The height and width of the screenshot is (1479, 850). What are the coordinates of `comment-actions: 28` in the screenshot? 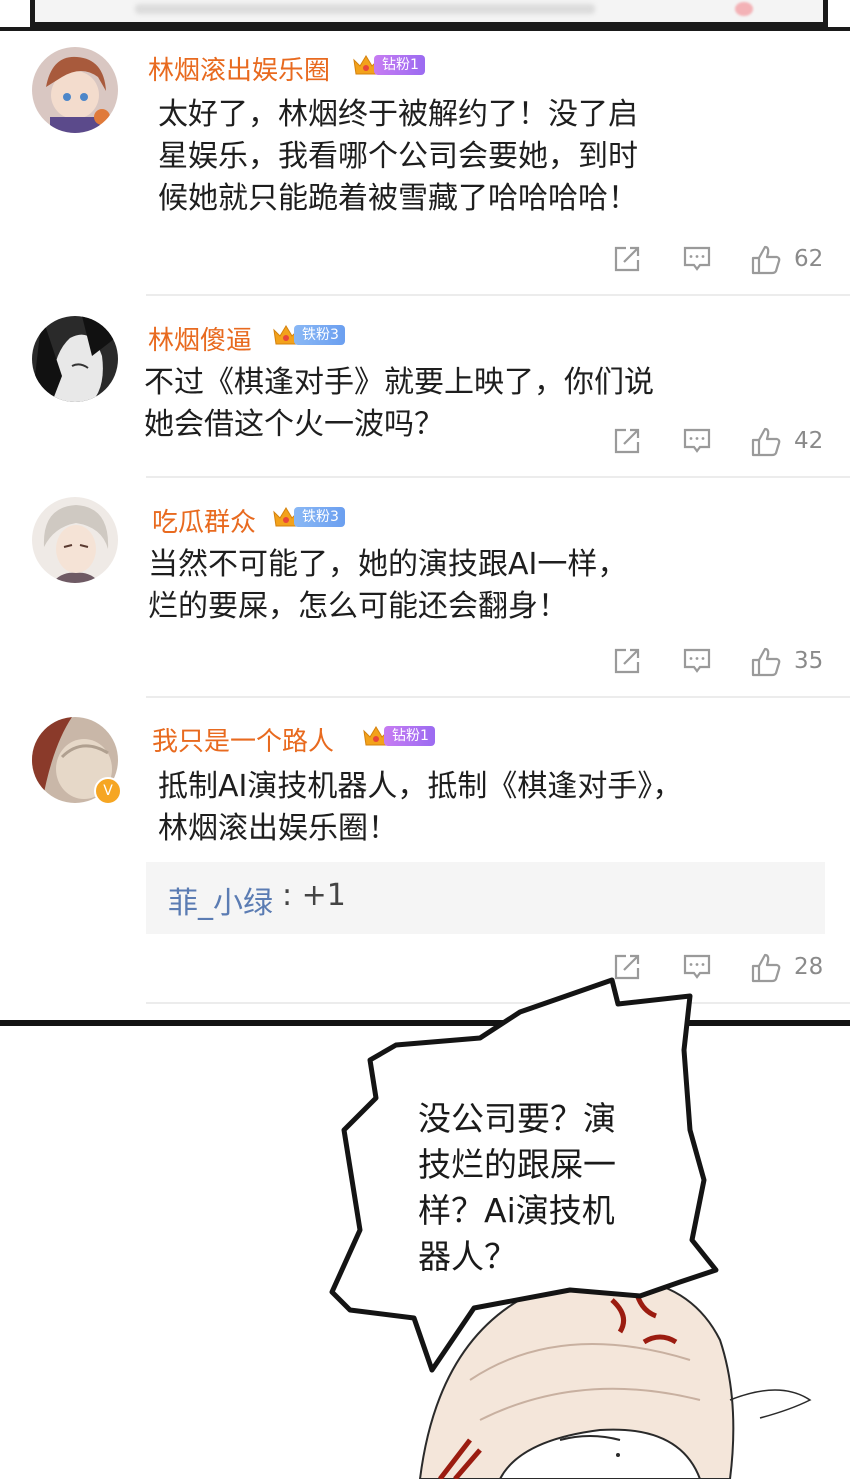 It's located at (722, 970).